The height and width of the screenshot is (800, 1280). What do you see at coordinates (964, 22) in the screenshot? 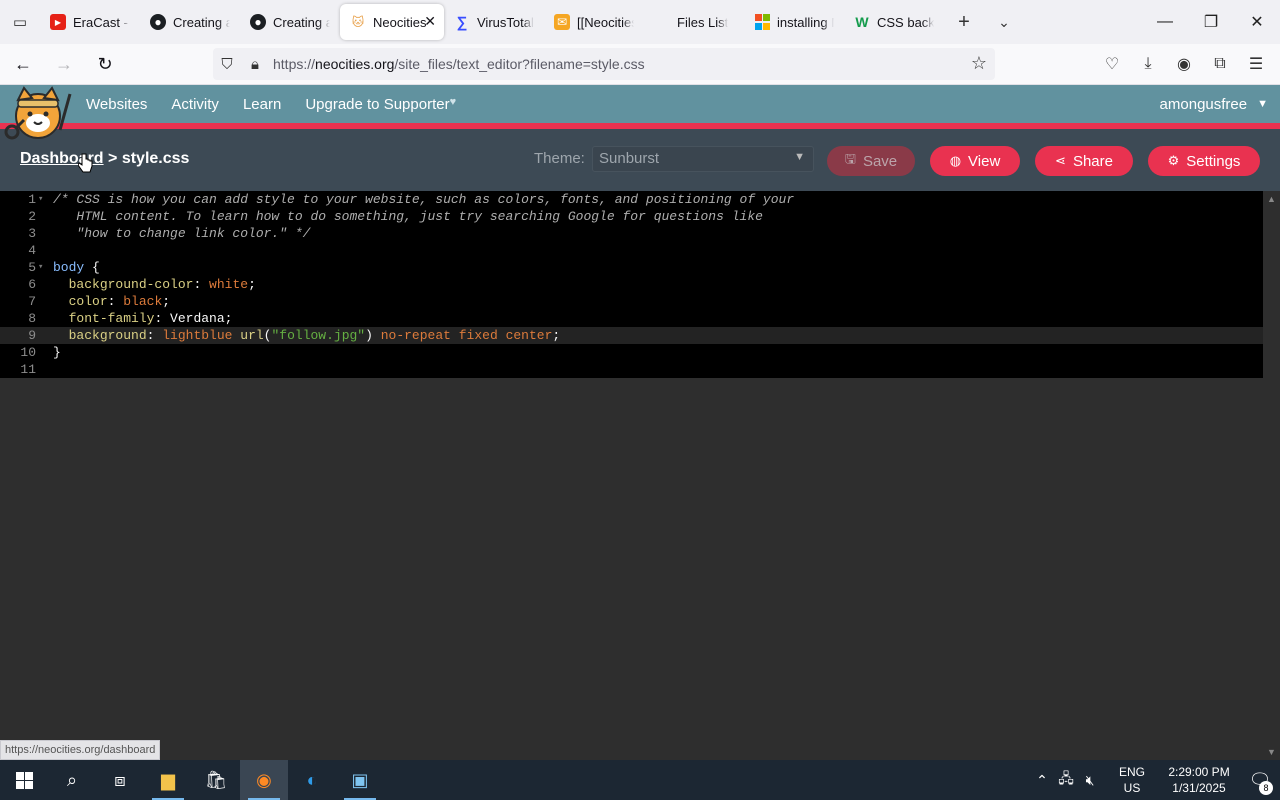
I see `new-tab-icon: +` at bounding box center [964, 22].